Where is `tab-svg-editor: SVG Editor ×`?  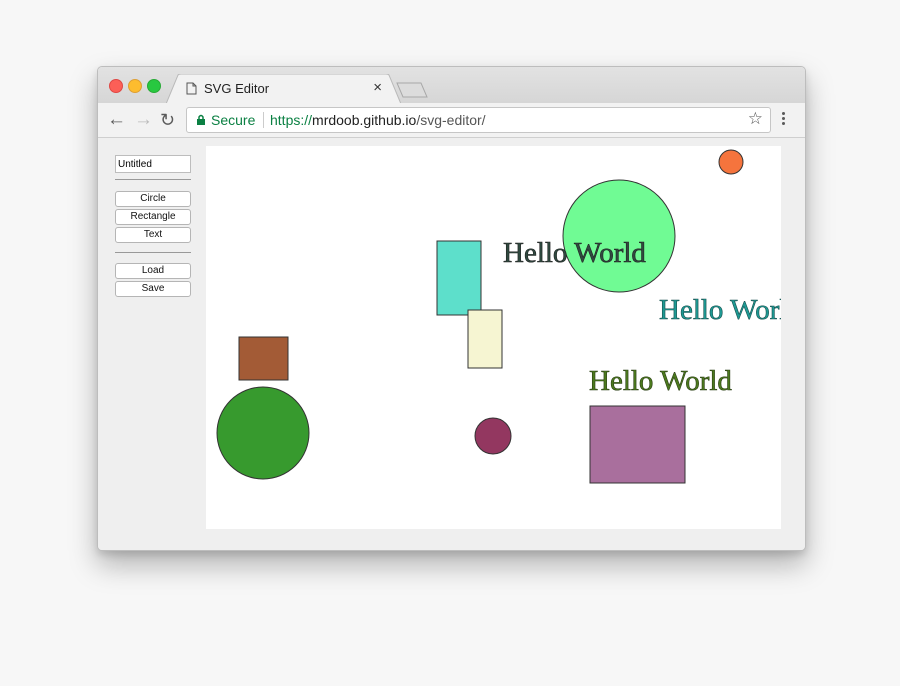 tab-svg-editor: SVG Editor × is located at coordinates (284, 89).